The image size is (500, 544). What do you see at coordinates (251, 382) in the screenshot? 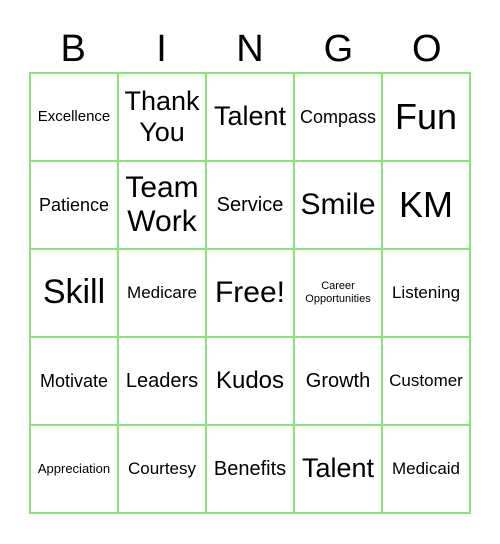
I see `bingo-cell: Kudos` at bounding box center [251, 382].